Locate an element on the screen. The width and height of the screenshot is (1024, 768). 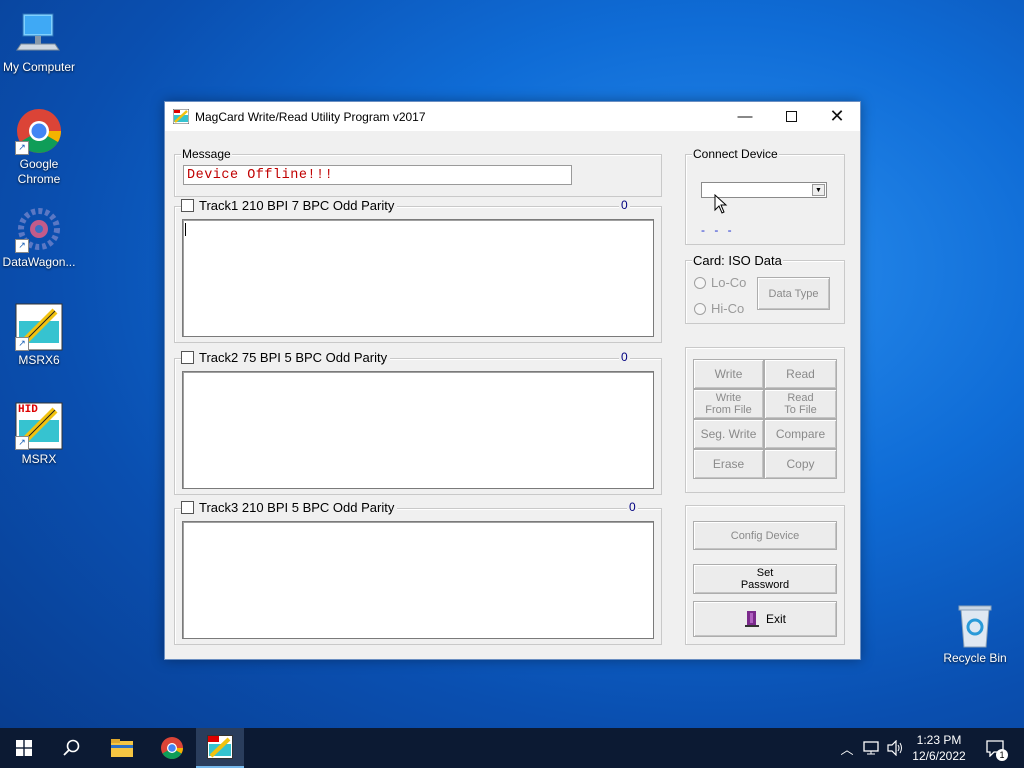
desktop-icon-label: My Computer is located at coordinates (39, 67).